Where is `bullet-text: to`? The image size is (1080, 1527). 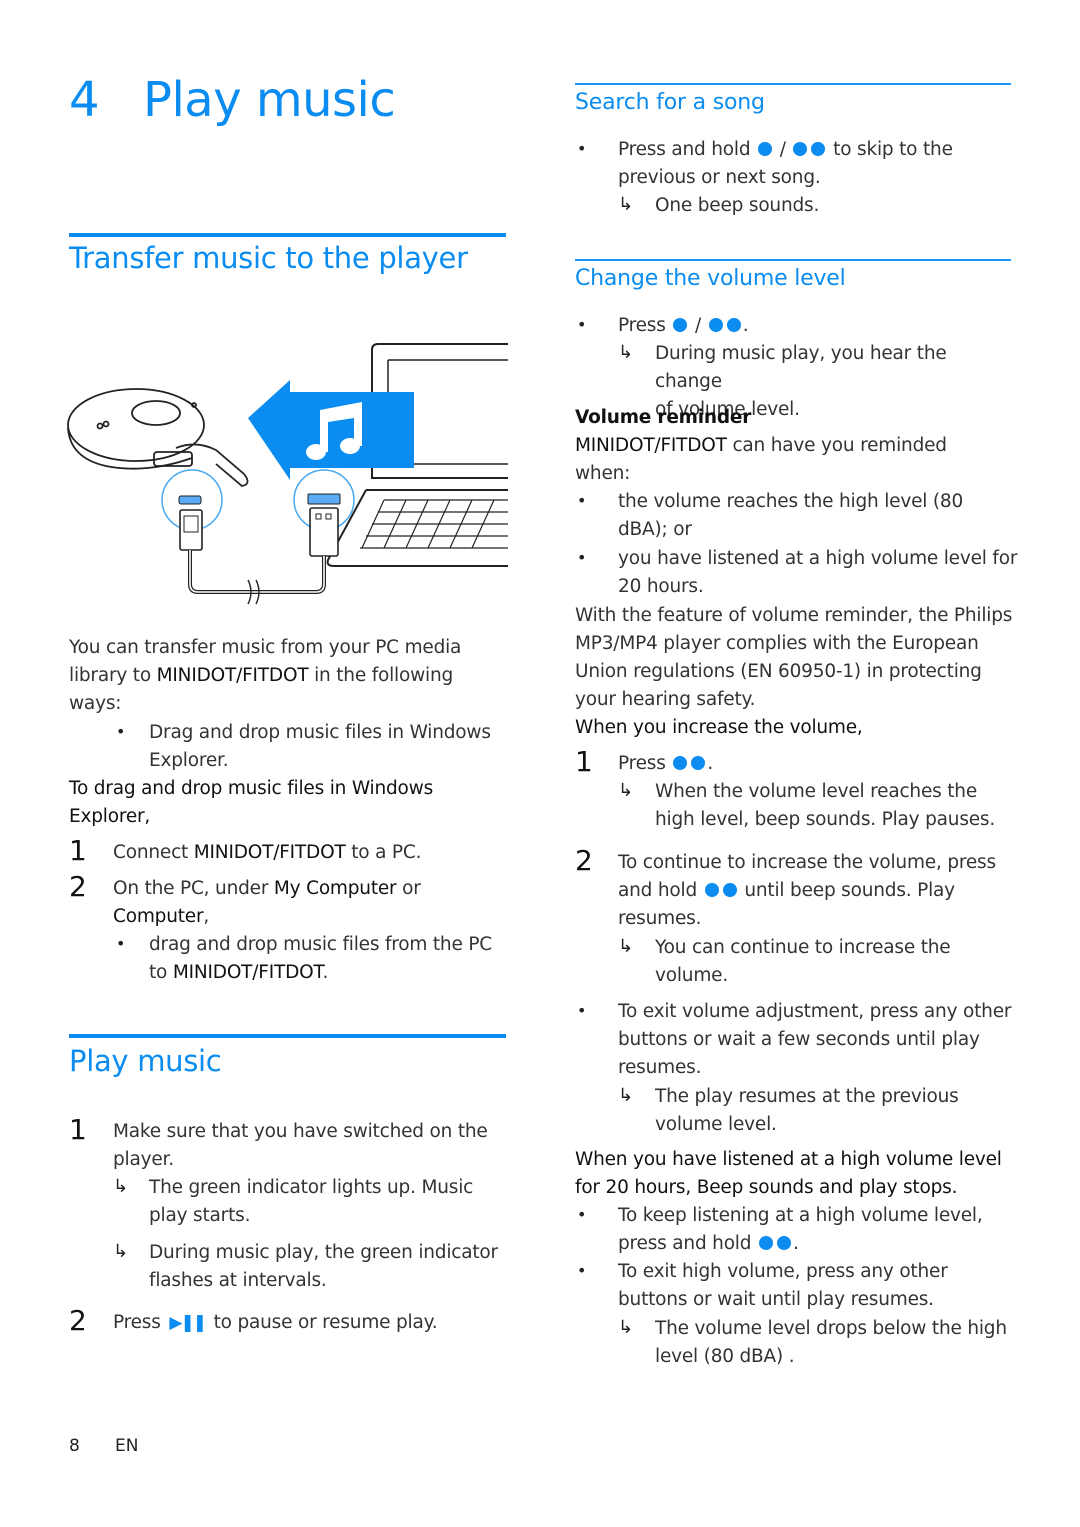
bullet-text: to is located at coordinates (161, 972).